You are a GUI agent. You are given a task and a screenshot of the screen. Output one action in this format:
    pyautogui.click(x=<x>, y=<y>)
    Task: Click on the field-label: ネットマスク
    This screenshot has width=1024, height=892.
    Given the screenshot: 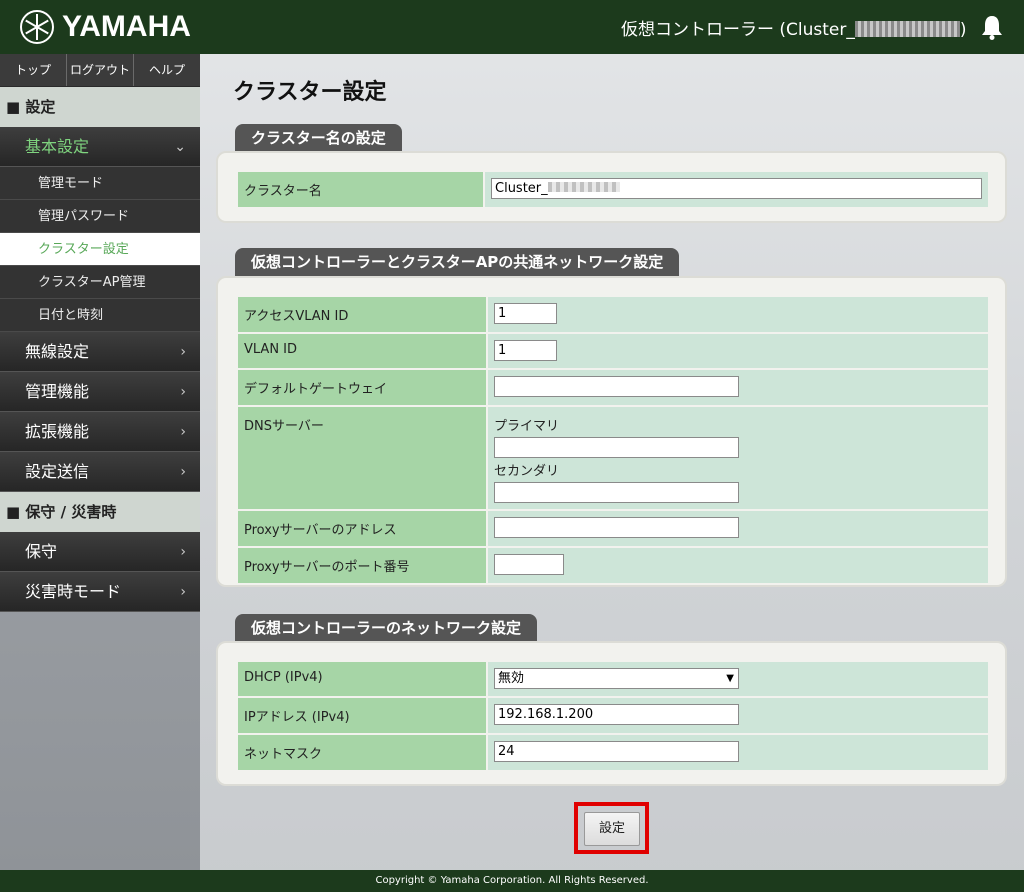 What is the action you would take?
    pyautogui.click(x=362, y=752)
    